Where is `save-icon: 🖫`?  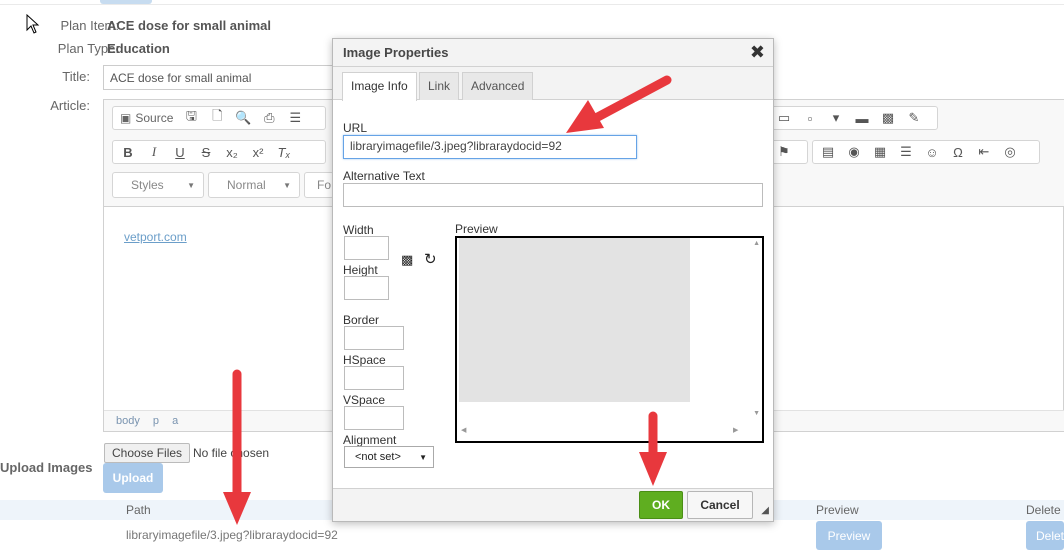
save-icon: 🖫 is located at coordinates (191, 118).